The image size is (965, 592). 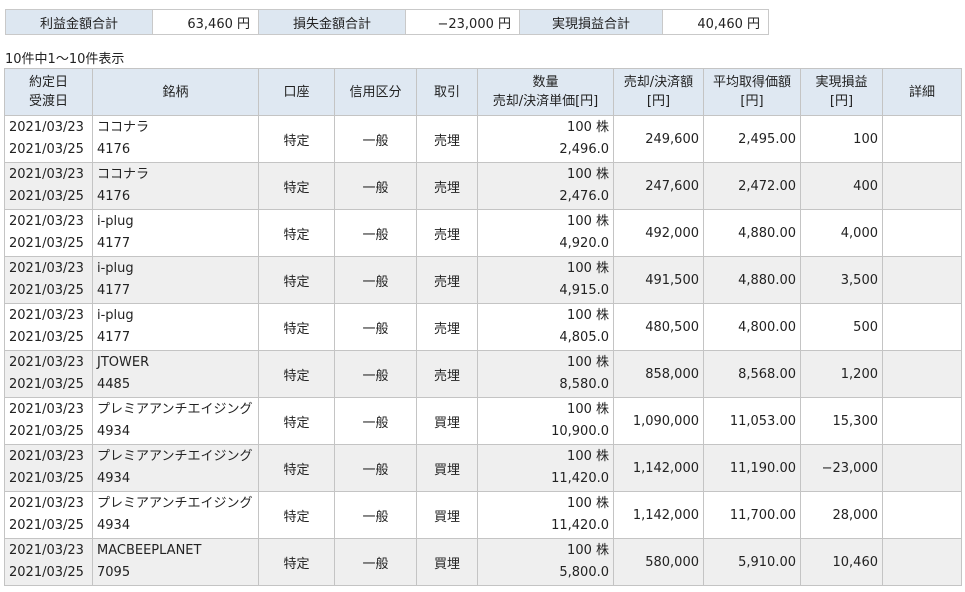 I want to click on col-header-detail: 詳細, so click(x=922, y=92).